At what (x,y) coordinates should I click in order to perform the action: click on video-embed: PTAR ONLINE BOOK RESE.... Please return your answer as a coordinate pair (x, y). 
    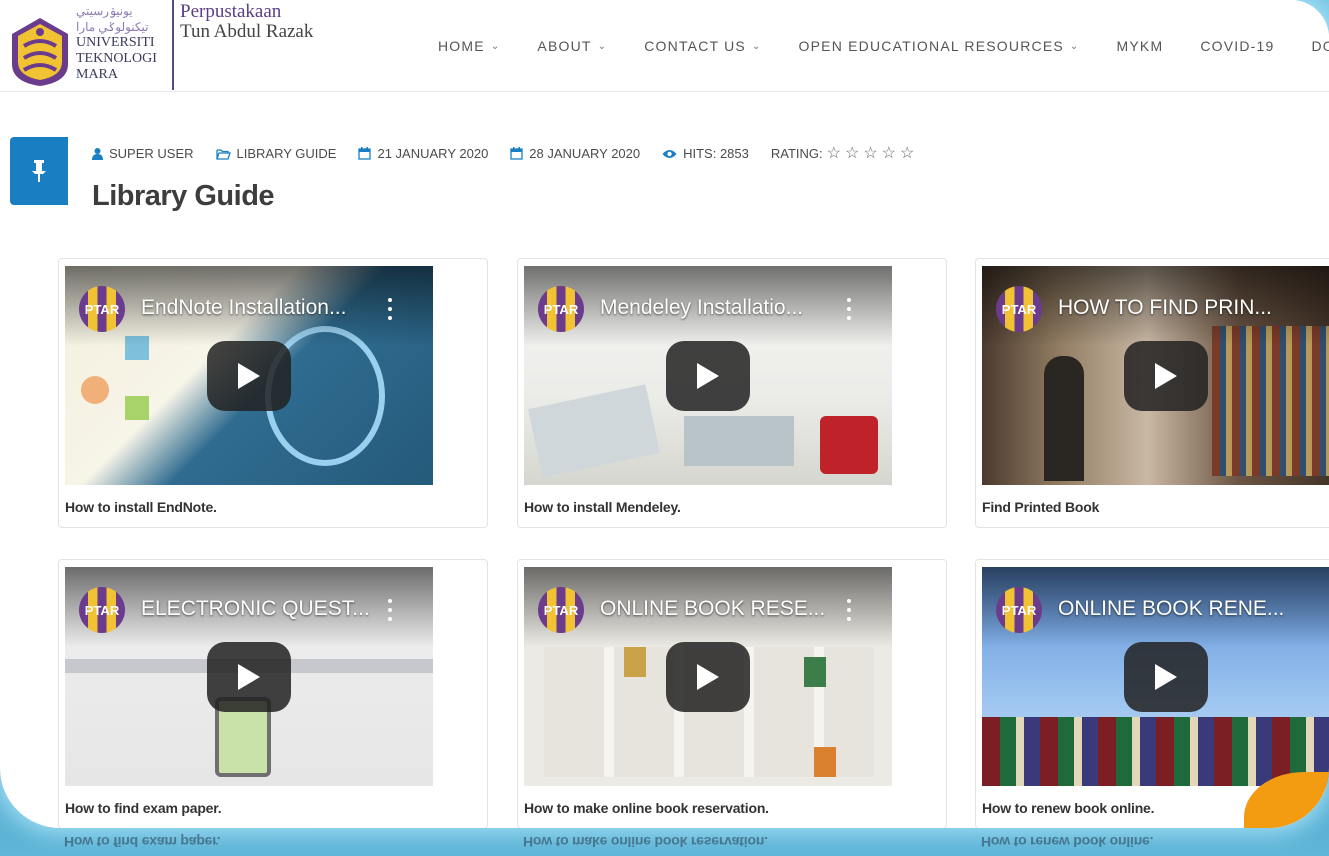
    Looking at the image, I should click on (708, 676).